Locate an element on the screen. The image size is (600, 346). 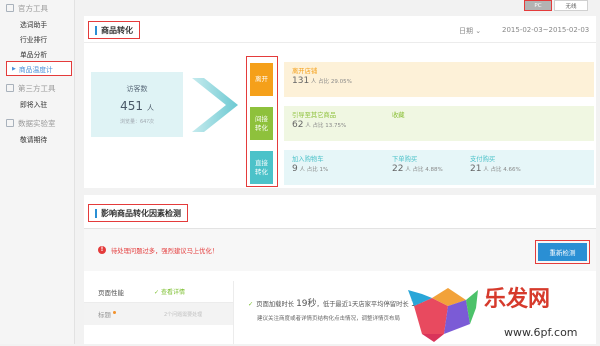
sidebar-item-label: 选词助手 is located at coordinates (34, 24).